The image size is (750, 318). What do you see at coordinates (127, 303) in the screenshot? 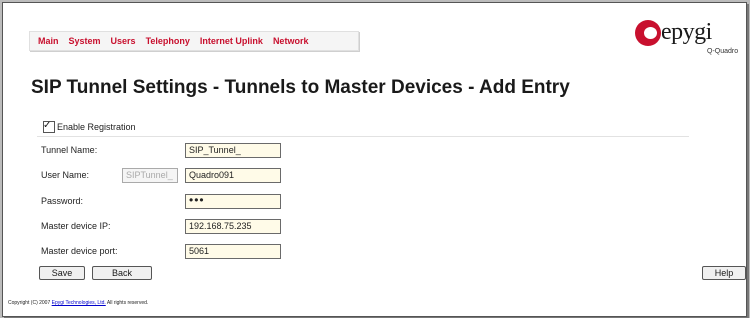
I see `footer-rights: All rights reserved.` at bounding box center [127, 303].